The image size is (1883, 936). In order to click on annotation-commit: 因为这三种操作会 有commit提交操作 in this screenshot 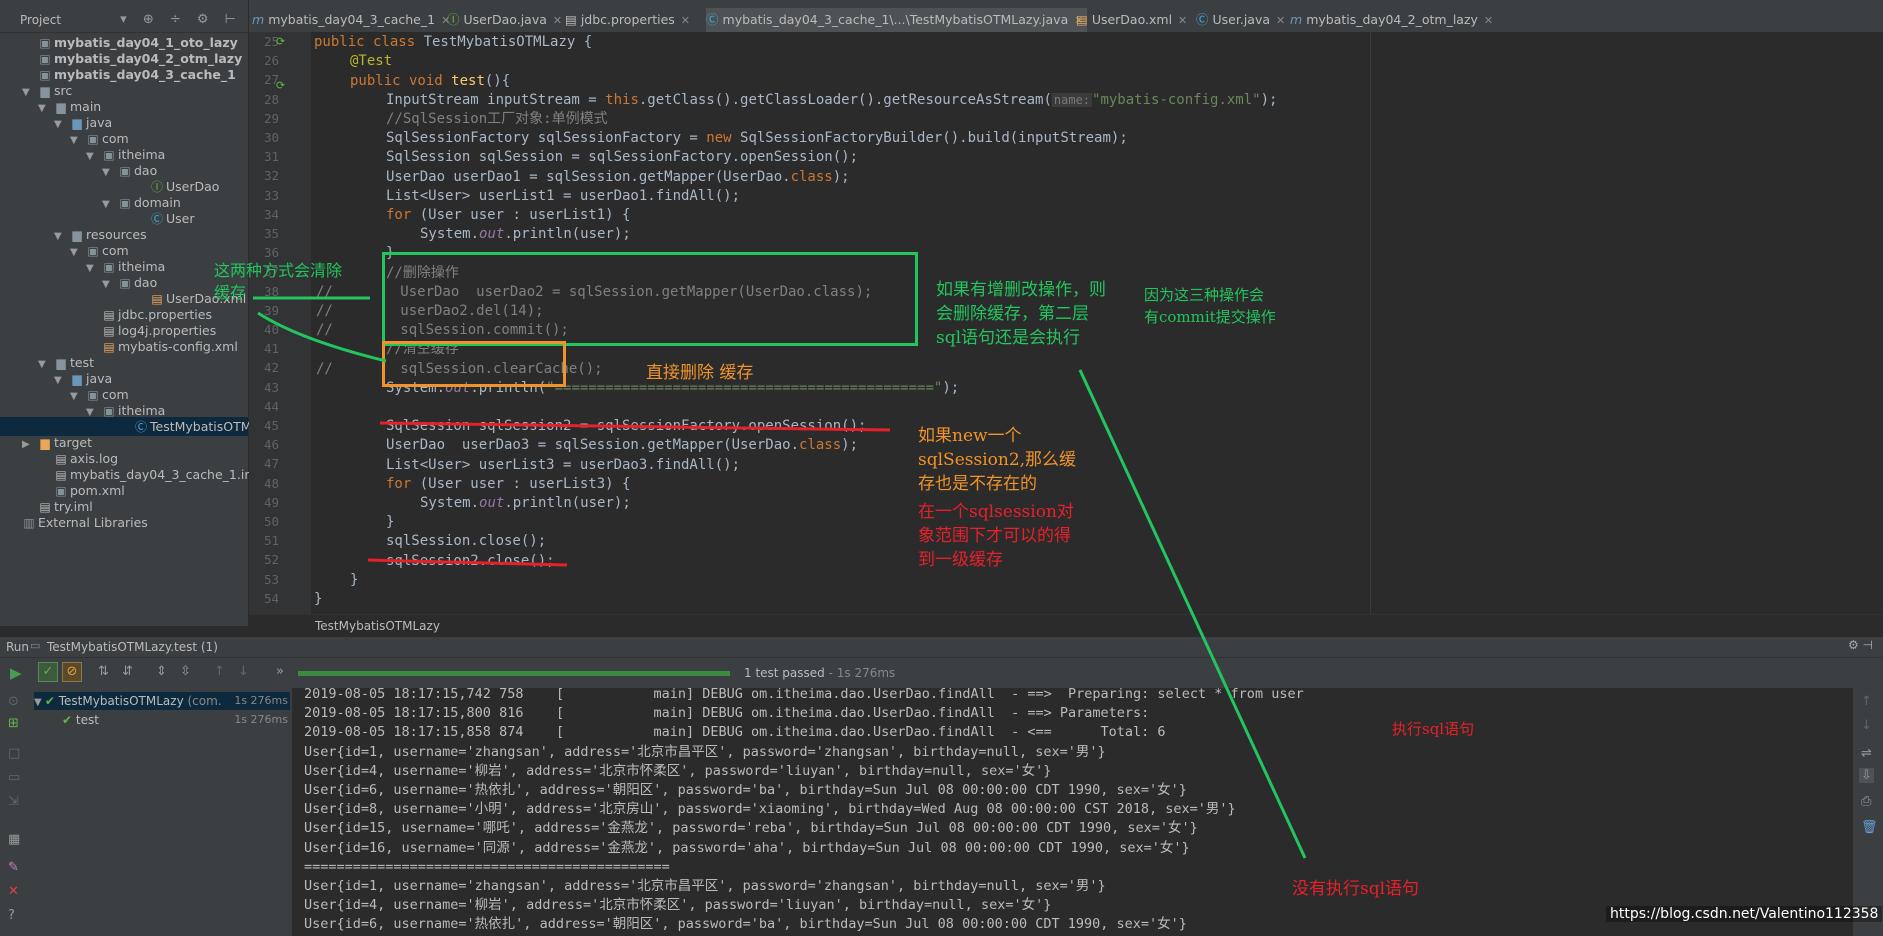, I will do `click(1210, 306)`.